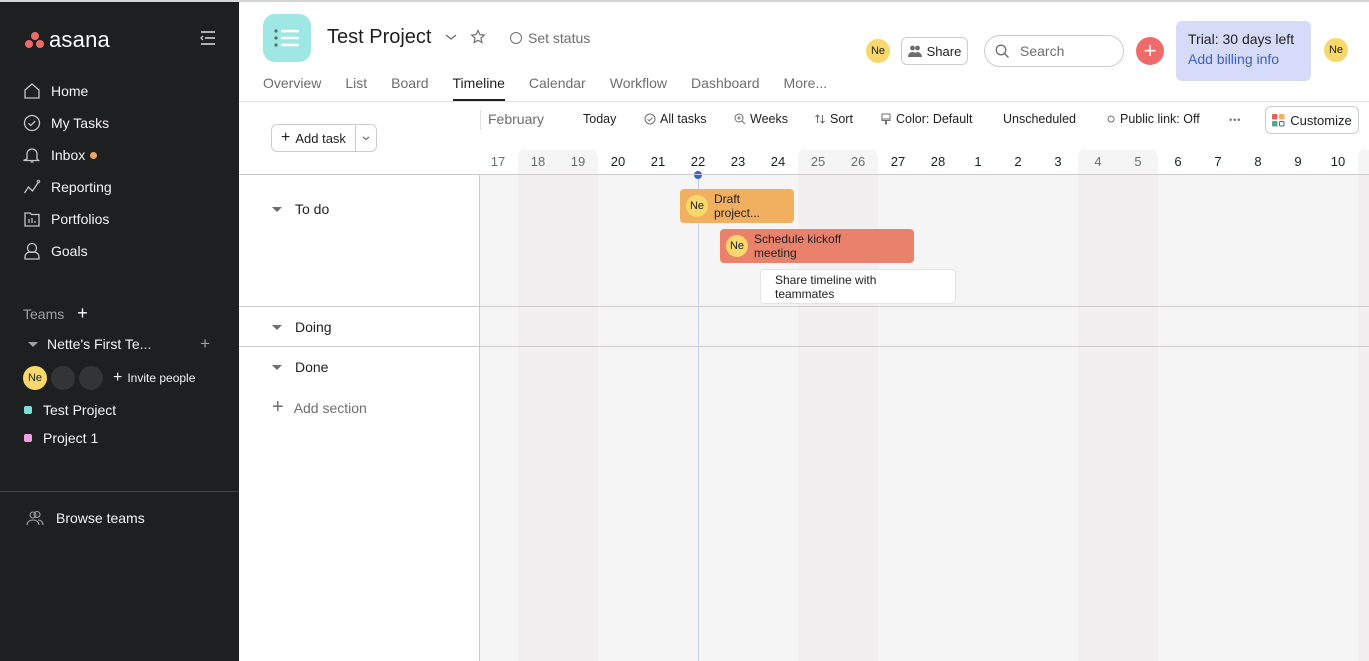 The height and width of the screenshot is (661, 1369). Describe the element at coordinates (559, 38) in the screenshot. I see `set-status-label: Set status` at that location.